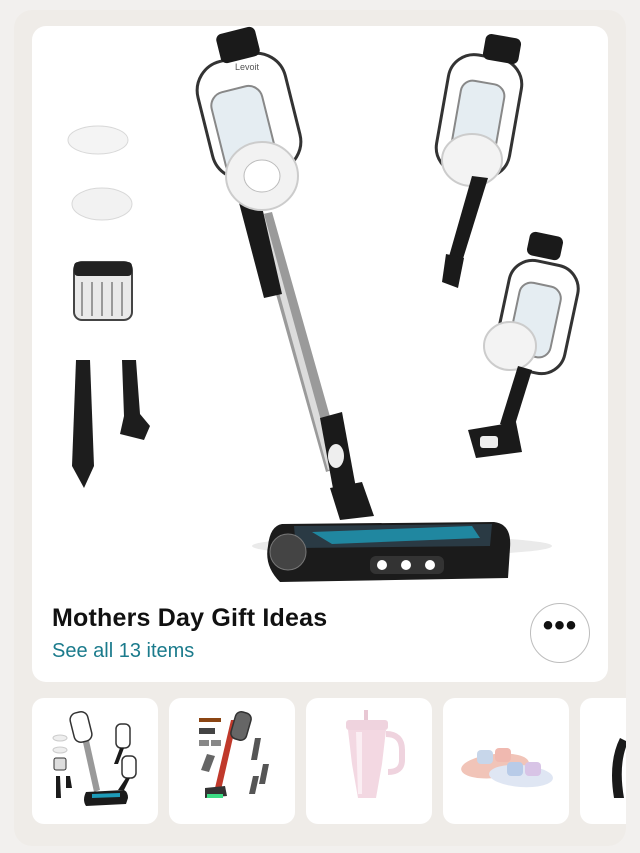 This screenshot has width=640, height=853. What do you see at coordinates (507, 768) in the screenshot?
I see `sandals-thumbnail-image` at bounding box center [507, 768].